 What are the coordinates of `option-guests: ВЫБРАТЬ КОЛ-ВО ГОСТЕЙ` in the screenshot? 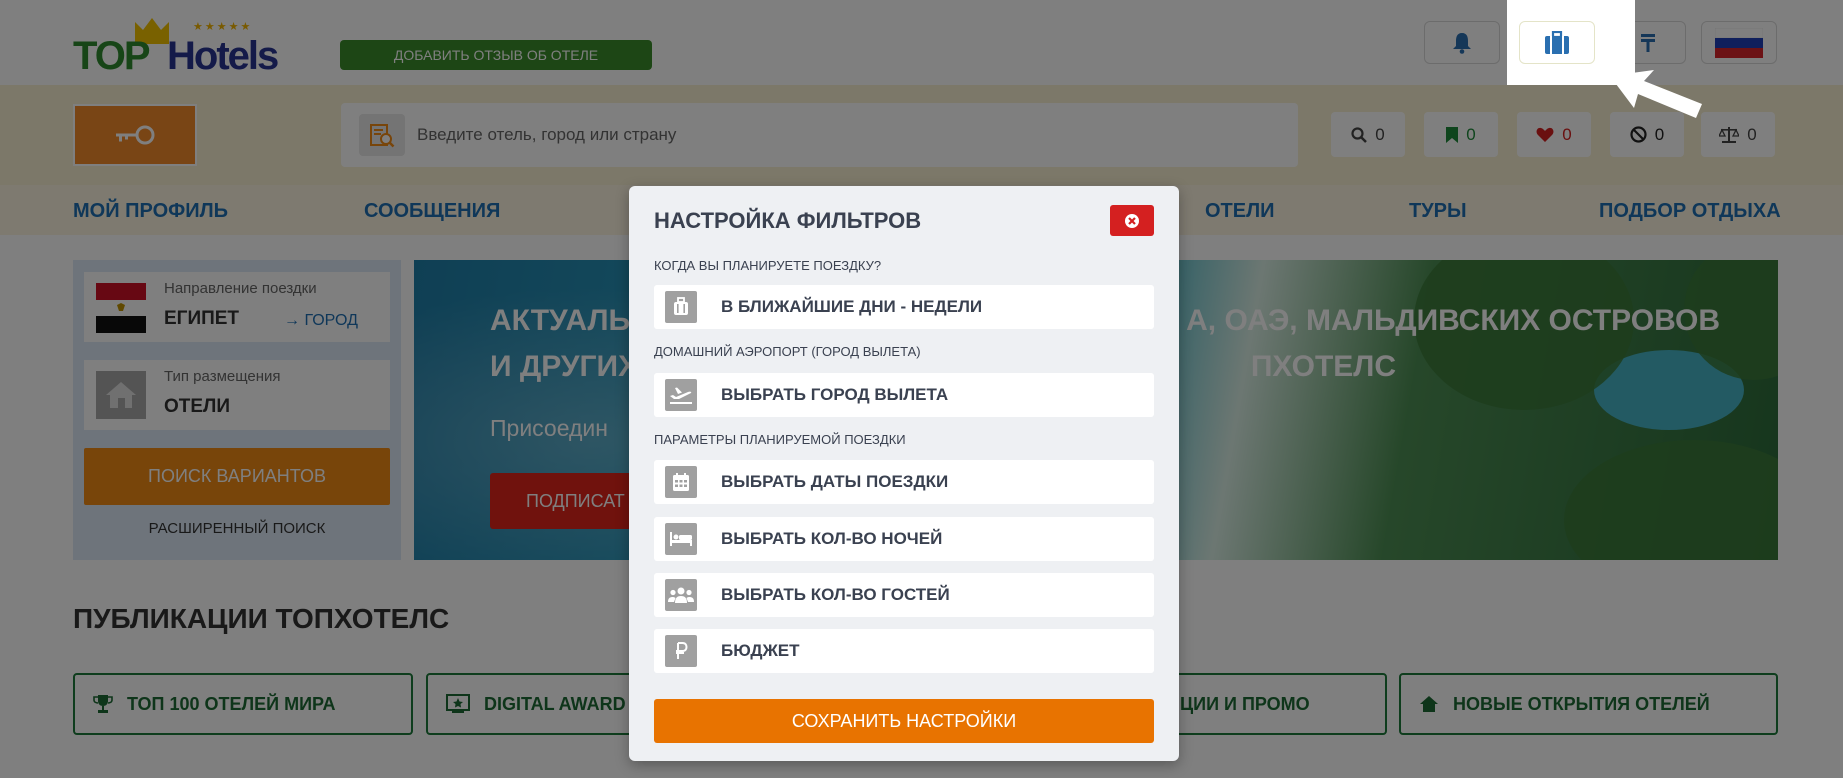 It's located at (904, 595).